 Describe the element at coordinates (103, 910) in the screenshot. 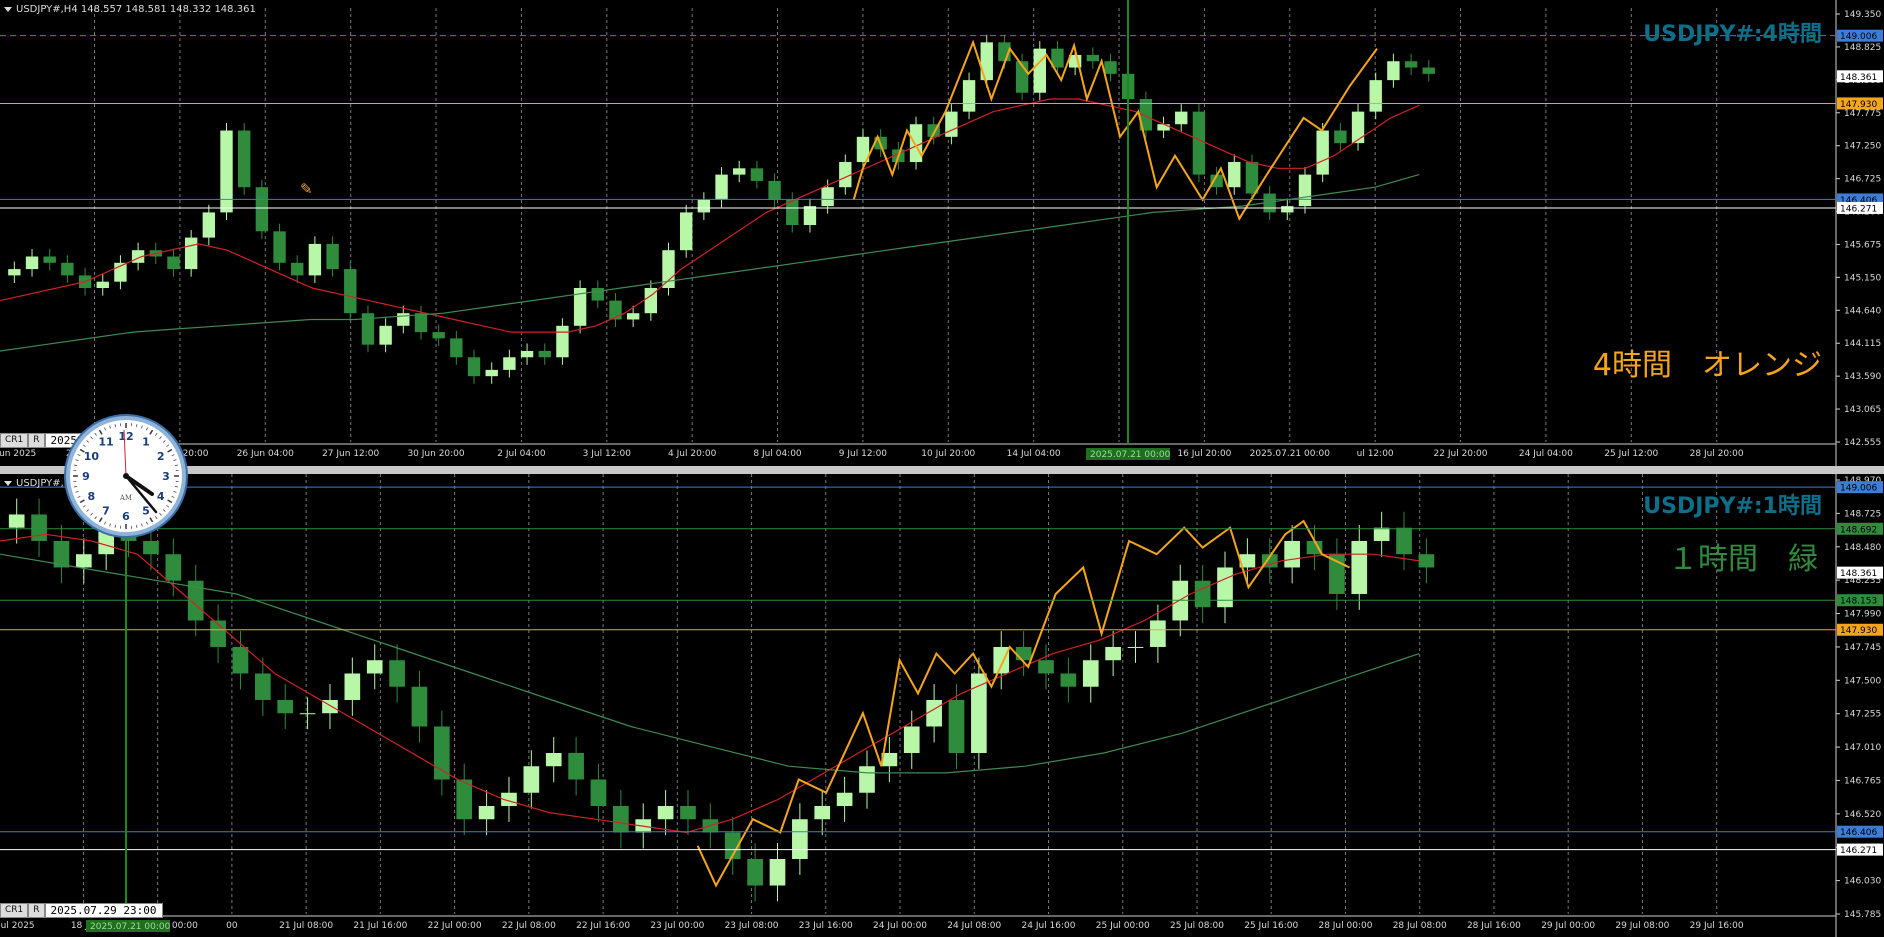

I see `h1-cursor-time: 2025.07.29 23:00` at that location.